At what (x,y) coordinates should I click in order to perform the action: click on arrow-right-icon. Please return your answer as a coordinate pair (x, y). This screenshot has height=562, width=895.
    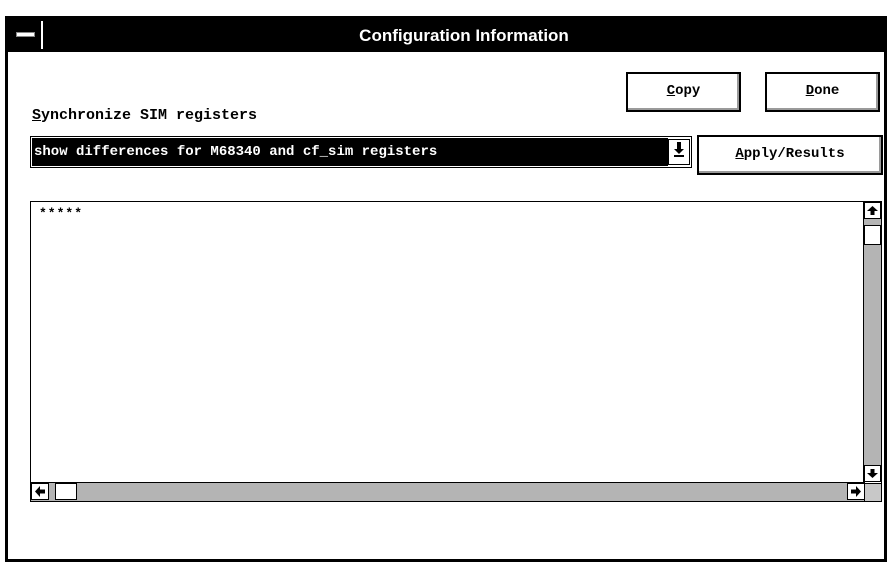
    Looking at the image, I should click on (856, 491).